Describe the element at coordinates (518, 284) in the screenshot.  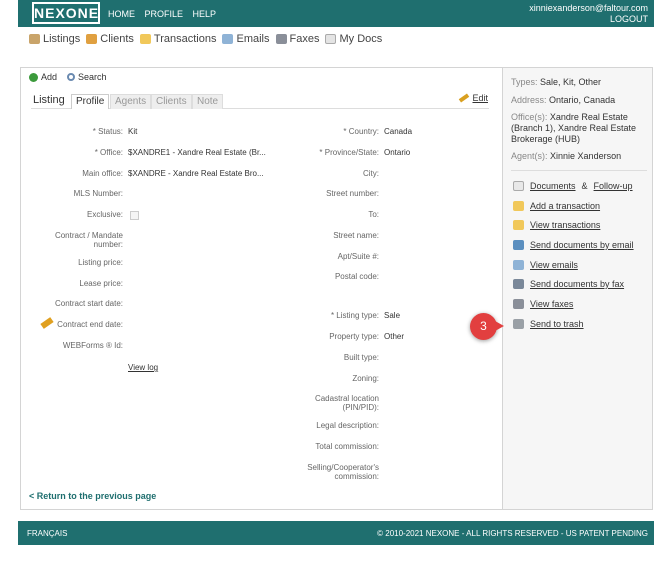
I see `fax-send-icon` at that location.